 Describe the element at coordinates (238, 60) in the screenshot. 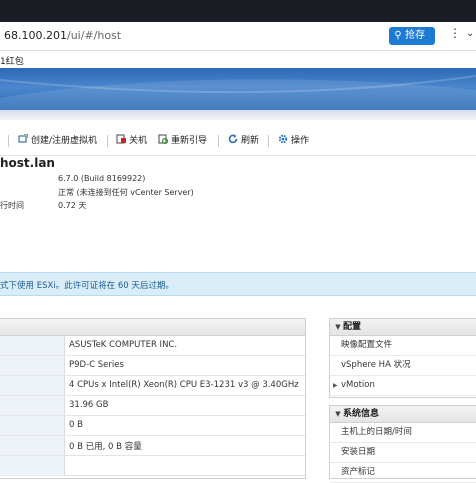

I see `bookmark-bar: 1红包` at that location.